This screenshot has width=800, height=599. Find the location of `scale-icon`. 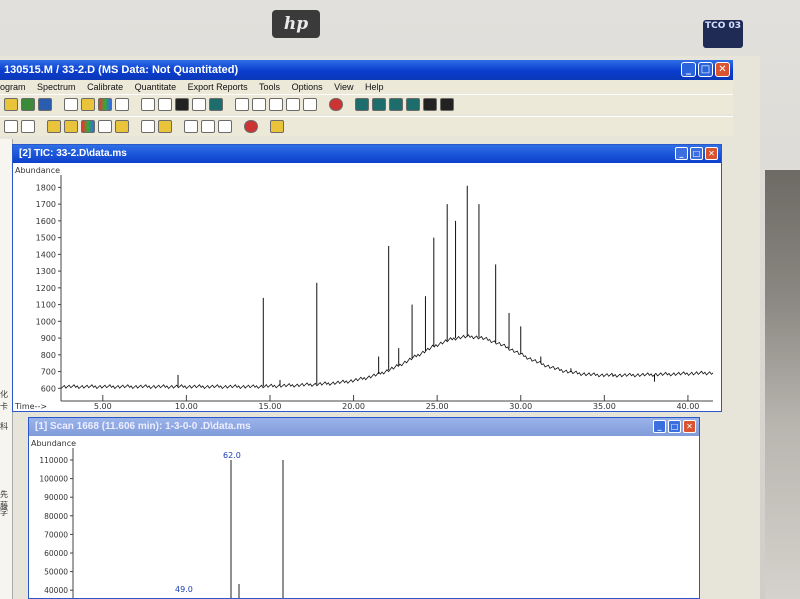

scale-icon is located at coordinates (225, 126).